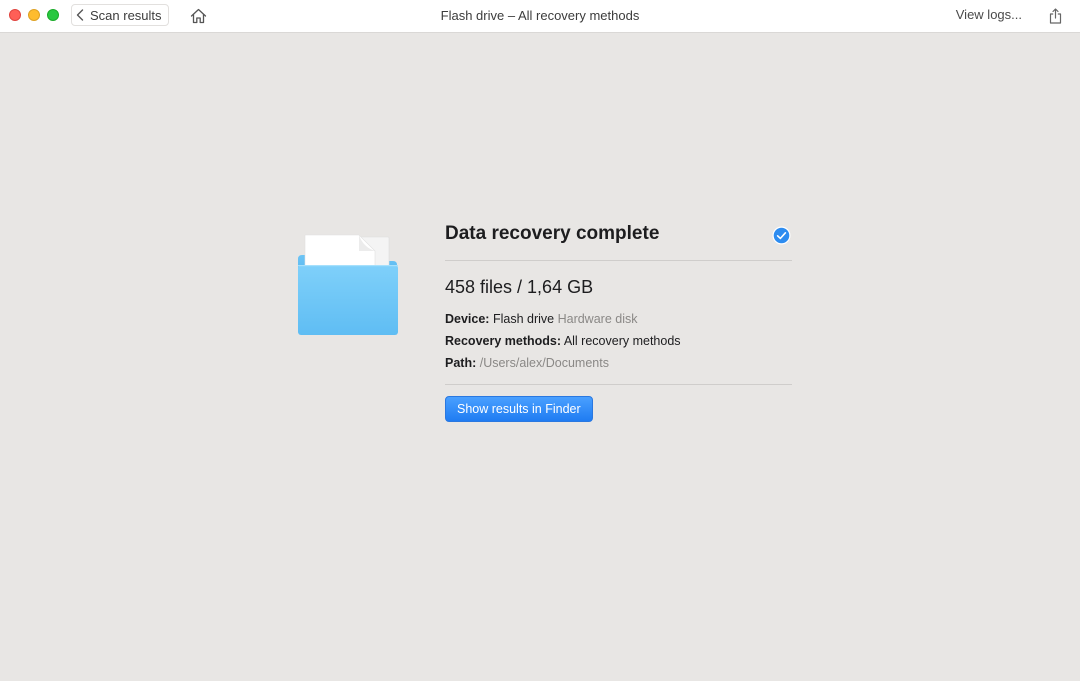 The width and height of the screenshot is (1080, 681). I want to click on device-row: Device: Flash drive Hardware disk, so click(618, 319).